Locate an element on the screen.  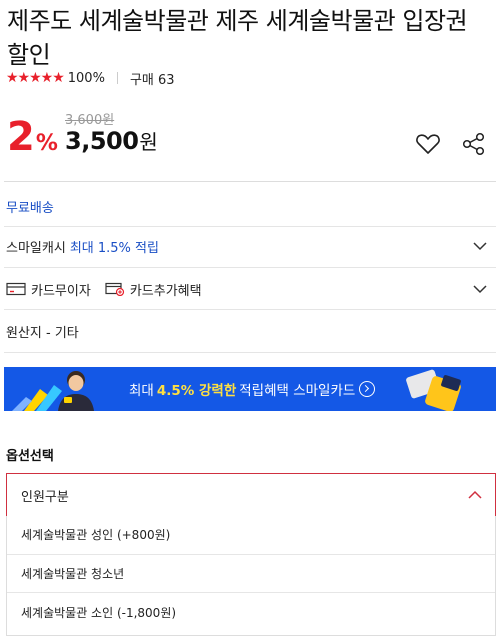
product-title: 제주도 세계술박물관 제주 세계술박물관 입장권 할인 is located at coordinates (237, 38).